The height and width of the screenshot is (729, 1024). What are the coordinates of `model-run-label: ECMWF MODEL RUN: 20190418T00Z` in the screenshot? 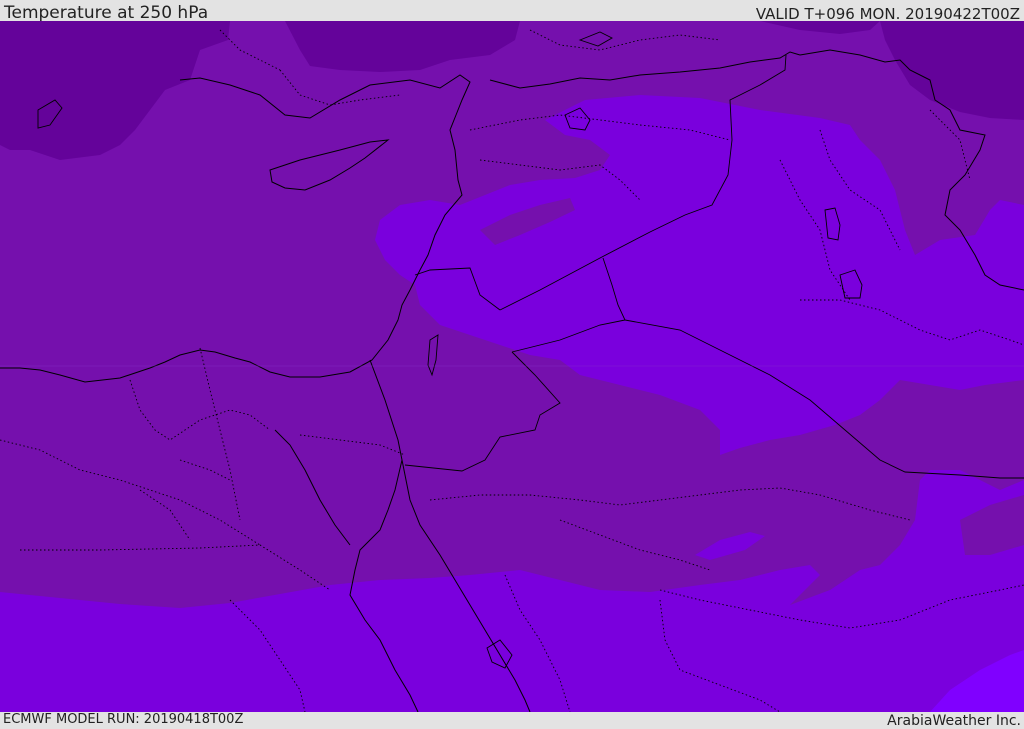 It's located at (123, 719).